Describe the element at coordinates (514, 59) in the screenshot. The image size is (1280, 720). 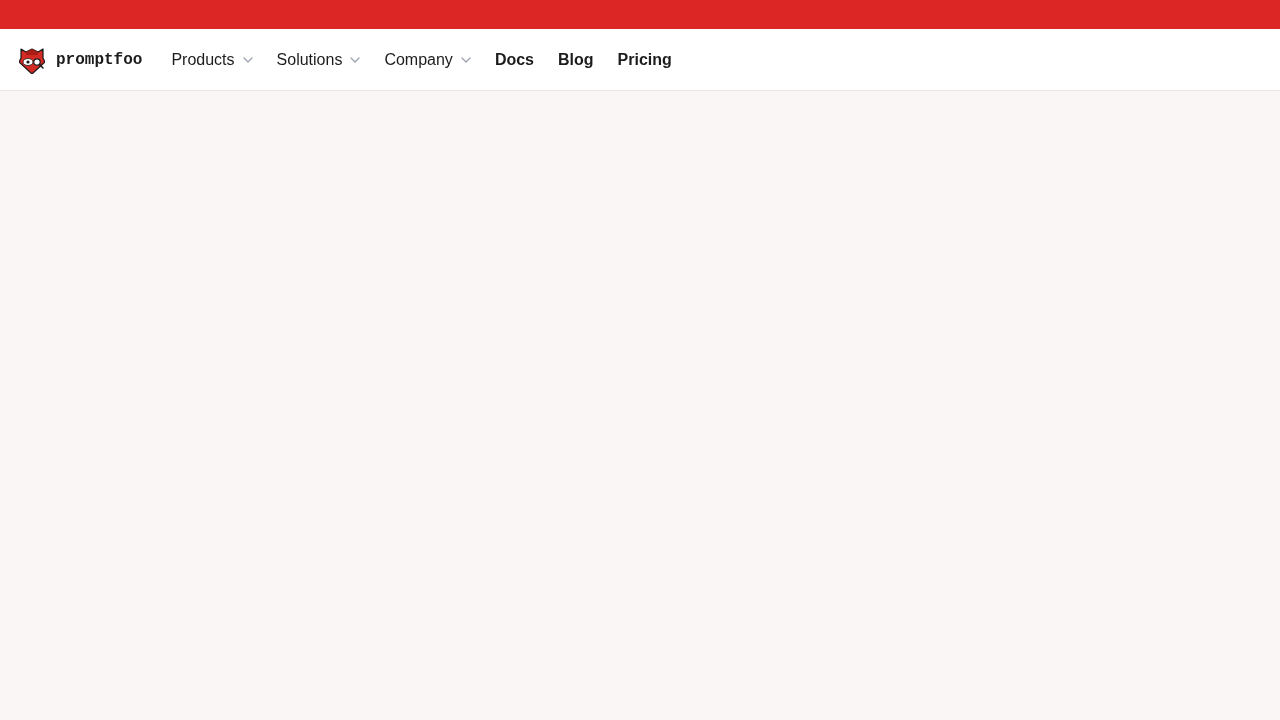
I see `nav-link: Docs` at that location.